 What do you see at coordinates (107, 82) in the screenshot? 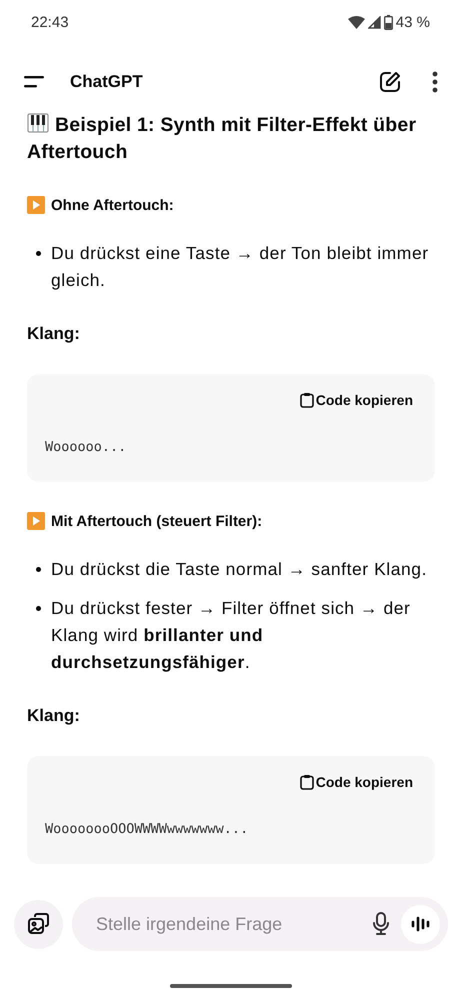
I see `app-title: ChatGPT` at bounding box center [107, 82].